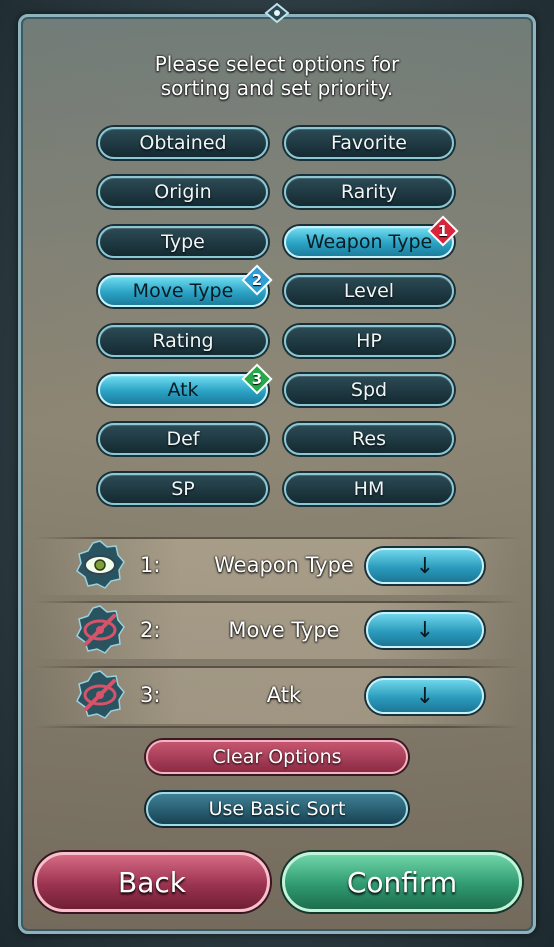 The image size is (554, 947). I want to click on option-favorite-button: Favorite, so click(369, 143).